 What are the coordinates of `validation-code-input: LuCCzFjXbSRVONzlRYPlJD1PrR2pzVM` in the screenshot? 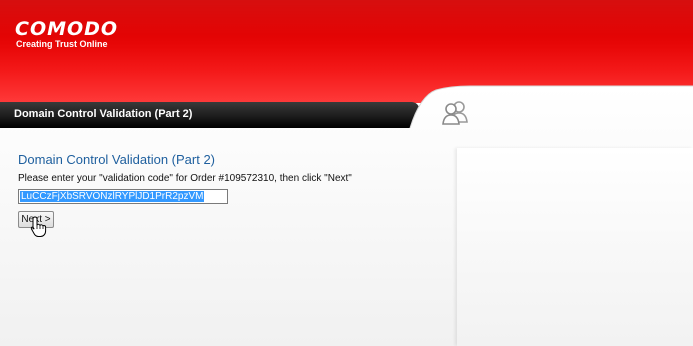 It's located at (123, 196).